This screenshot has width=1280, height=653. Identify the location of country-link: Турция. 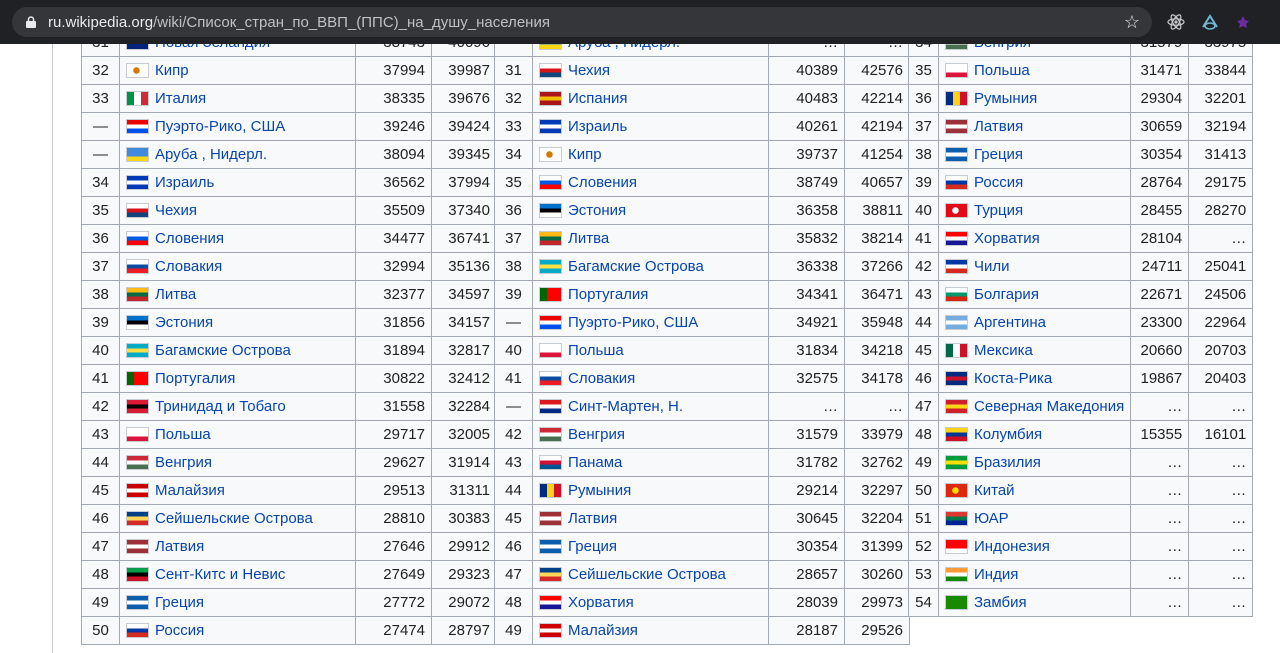
(998, 210).